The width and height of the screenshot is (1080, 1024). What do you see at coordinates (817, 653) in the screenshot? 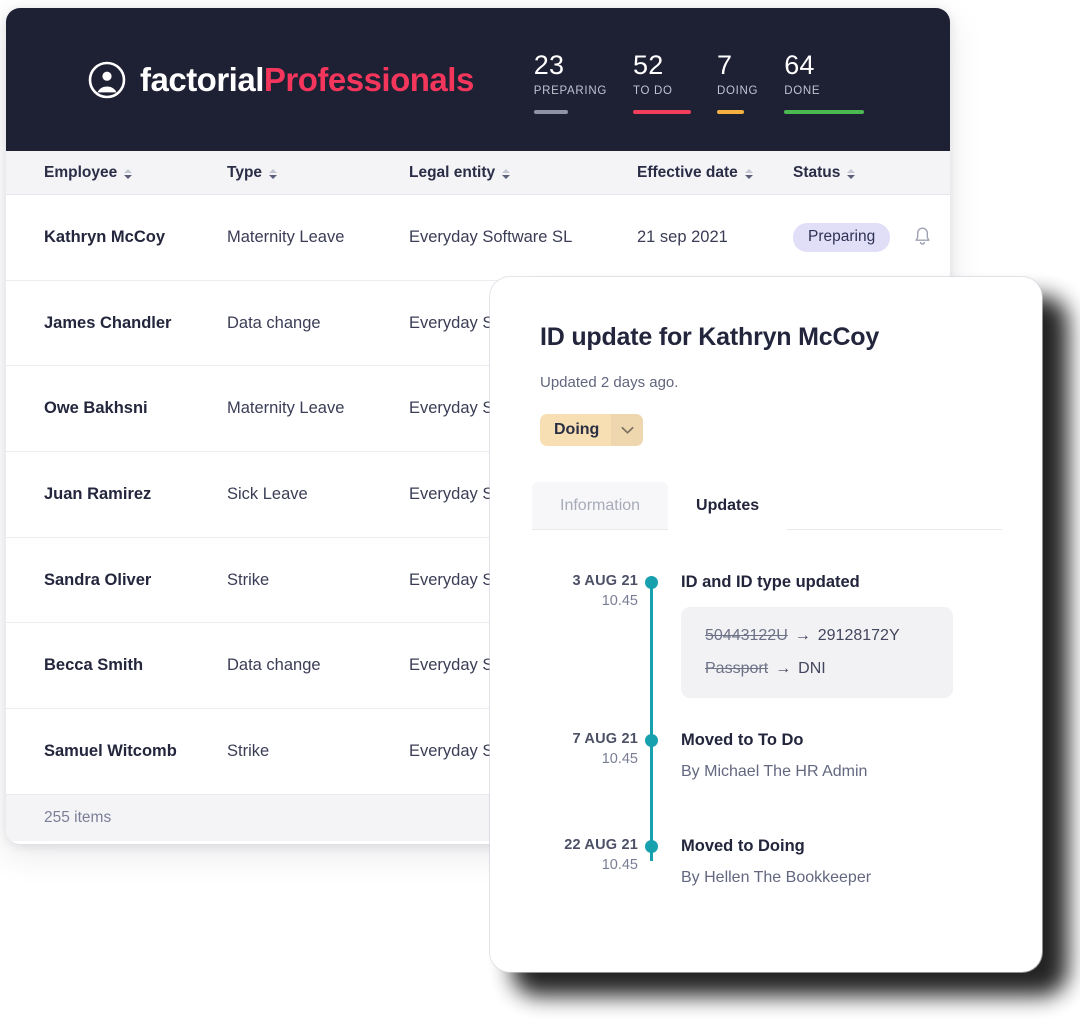
I see `timeline-diff-box: 50443122U → 29128172Y Passport → DNI` at bounding box center [817, 653].